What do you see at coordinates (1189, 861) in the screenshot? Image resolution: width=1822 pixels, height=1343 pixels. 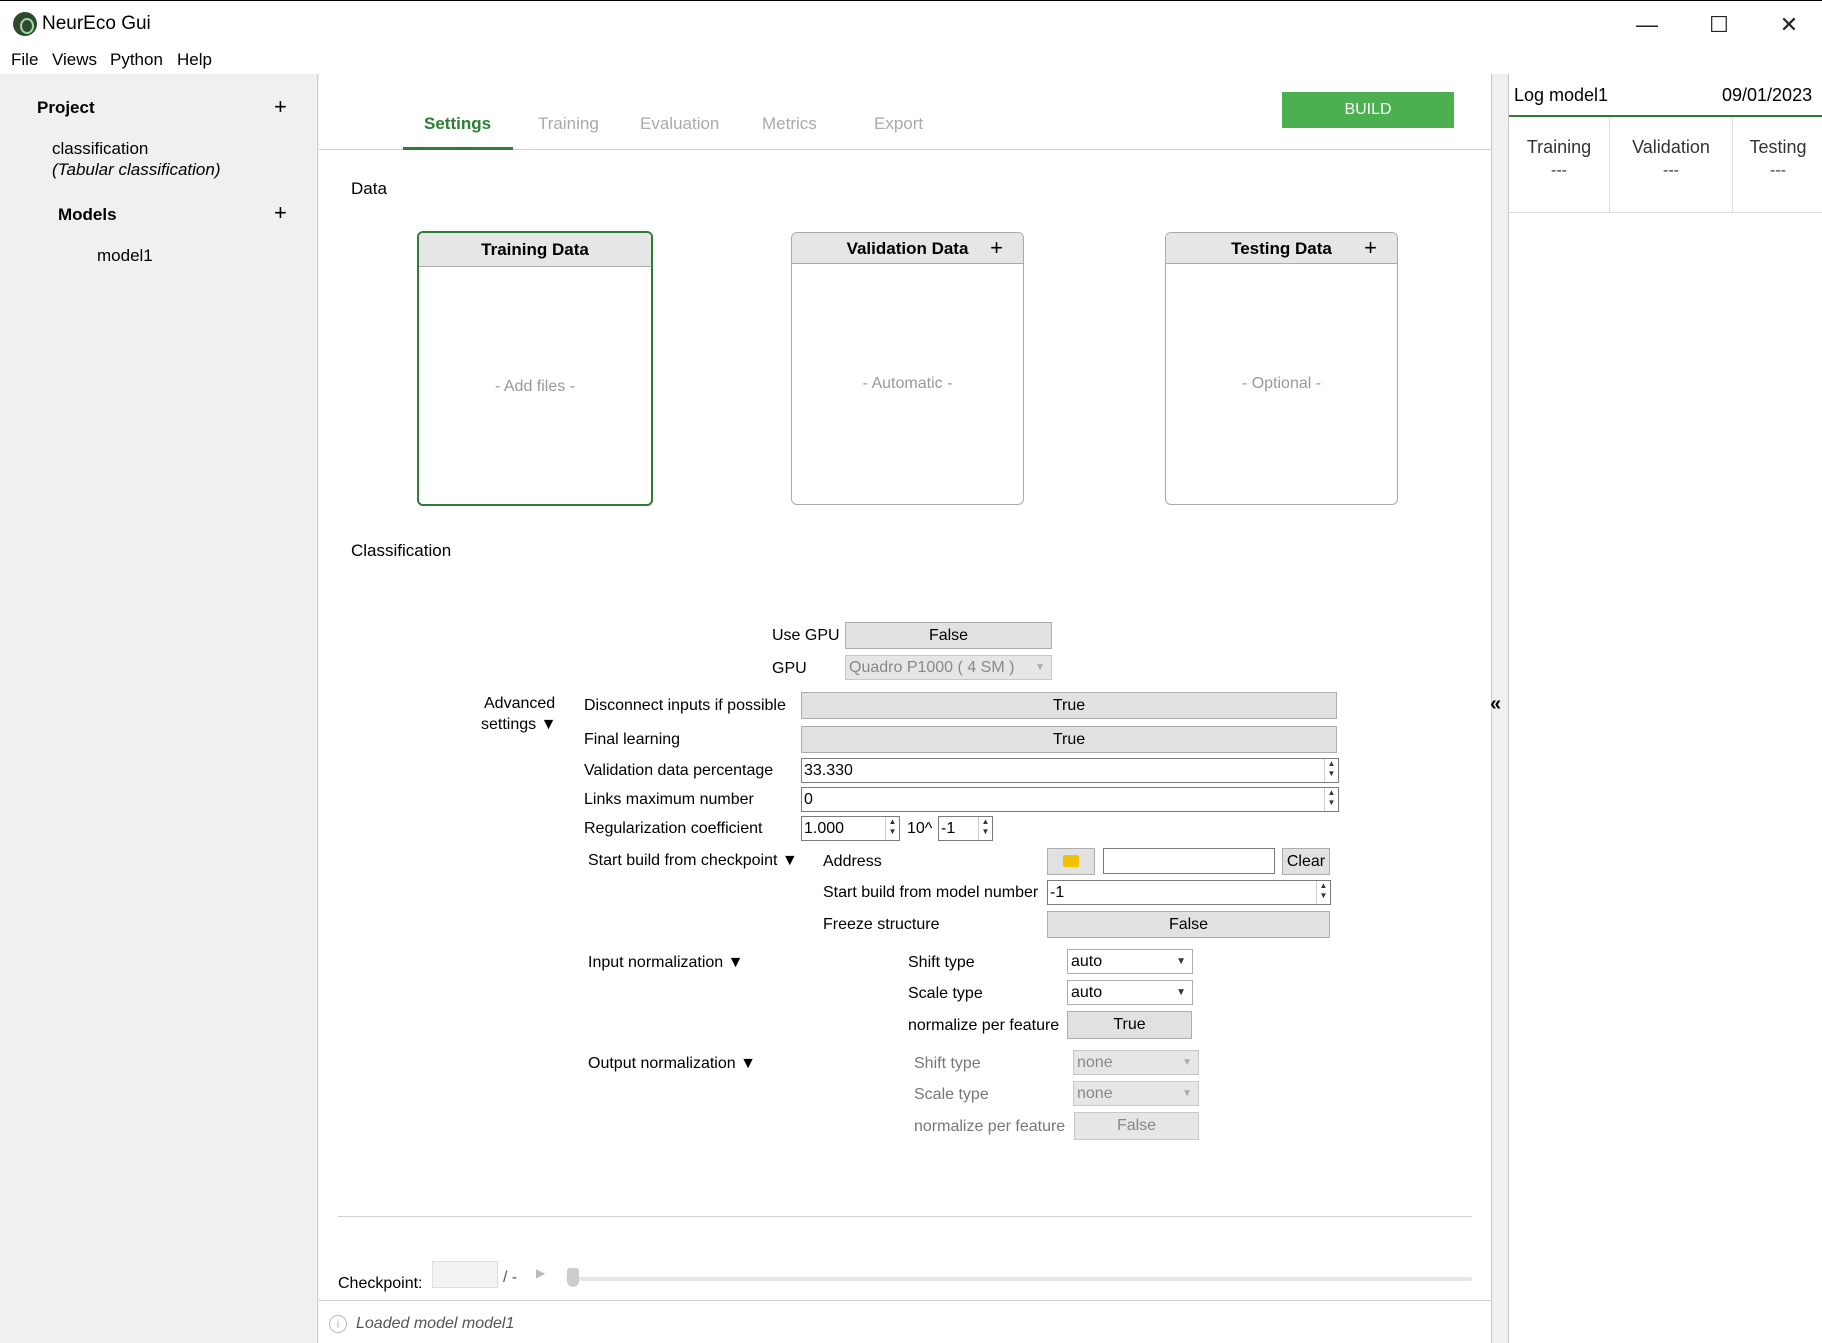 I see `address-input` at bounding box center [1189, 861].